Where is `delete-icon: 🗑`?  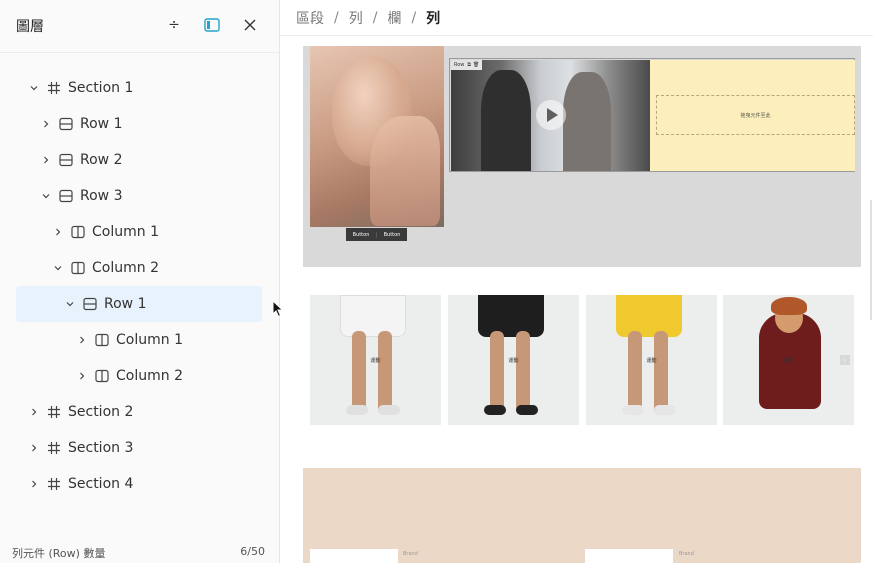
delete-icon: 🗑 is located at coordinates (476, 65).